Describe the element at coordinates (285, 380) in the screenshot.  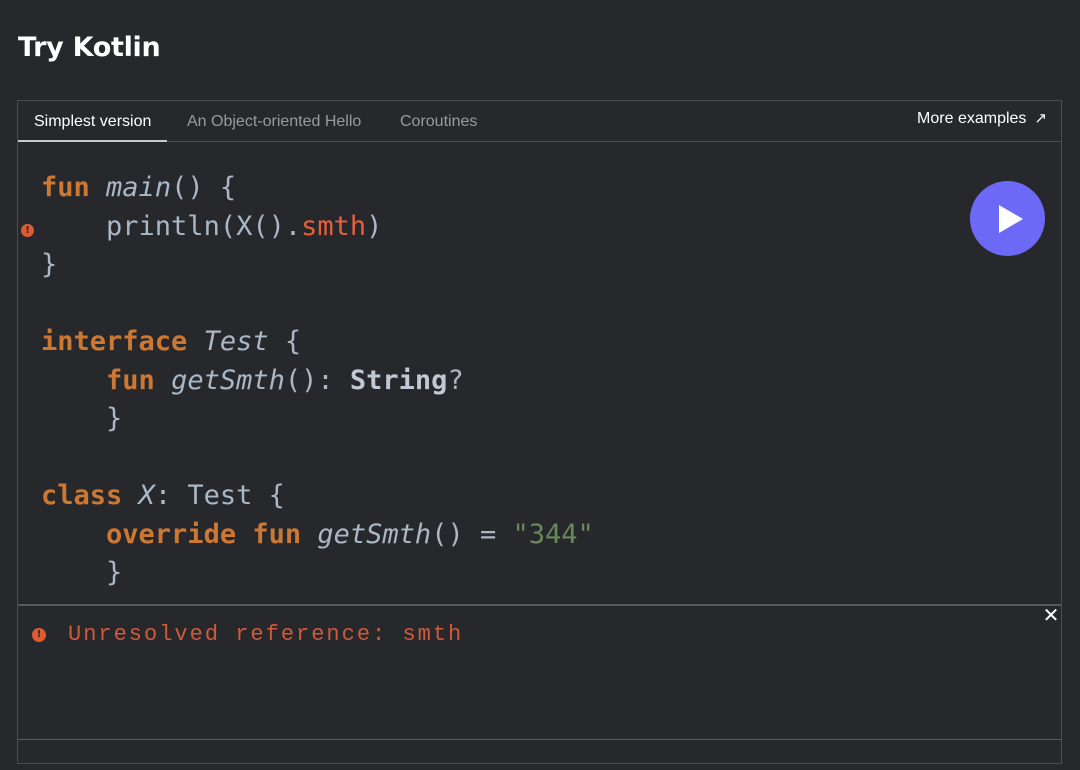
I see `code-line: fun getSmth(): String?` at that location.